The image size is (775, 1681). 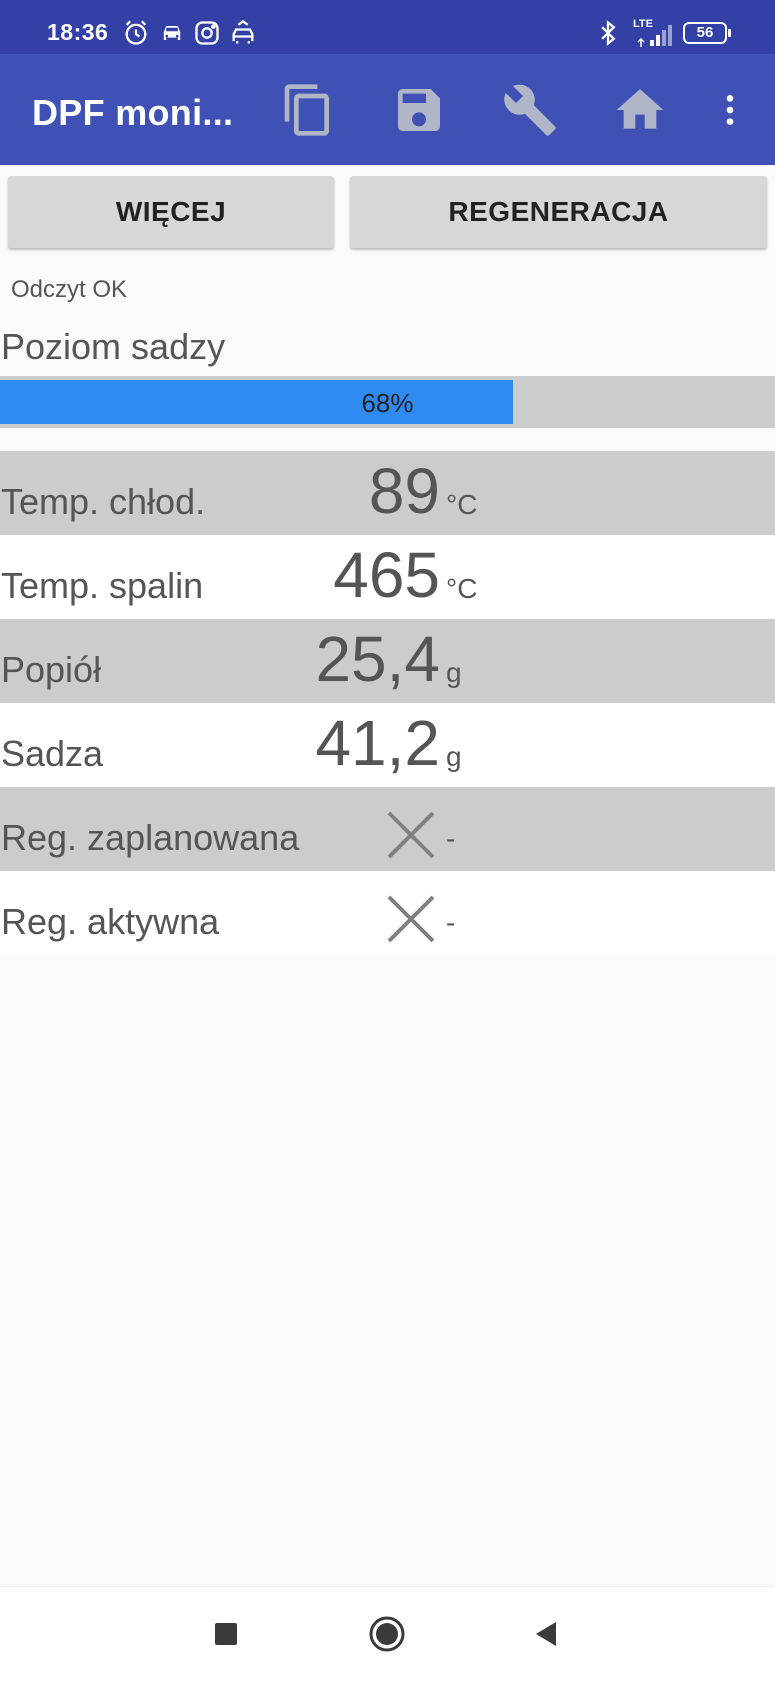 I want to click on exhaust-temp-row: Temp. spalin 465 °C, so click(x=387, y=577).